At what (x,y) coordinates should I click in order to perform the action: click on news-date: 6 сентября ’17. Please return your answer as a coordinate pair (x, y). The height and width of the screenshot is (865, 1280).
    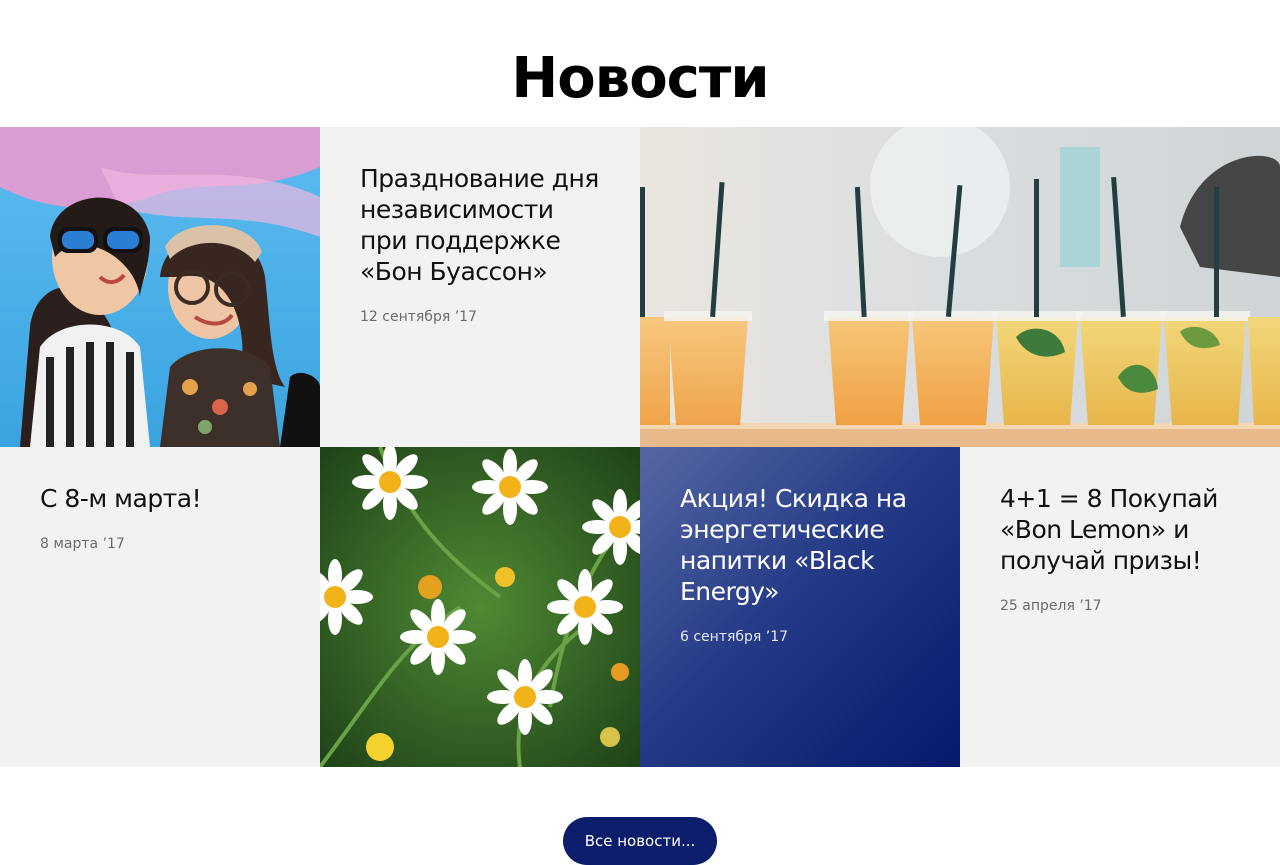
    Looking at the image, I should click on (734, 637).